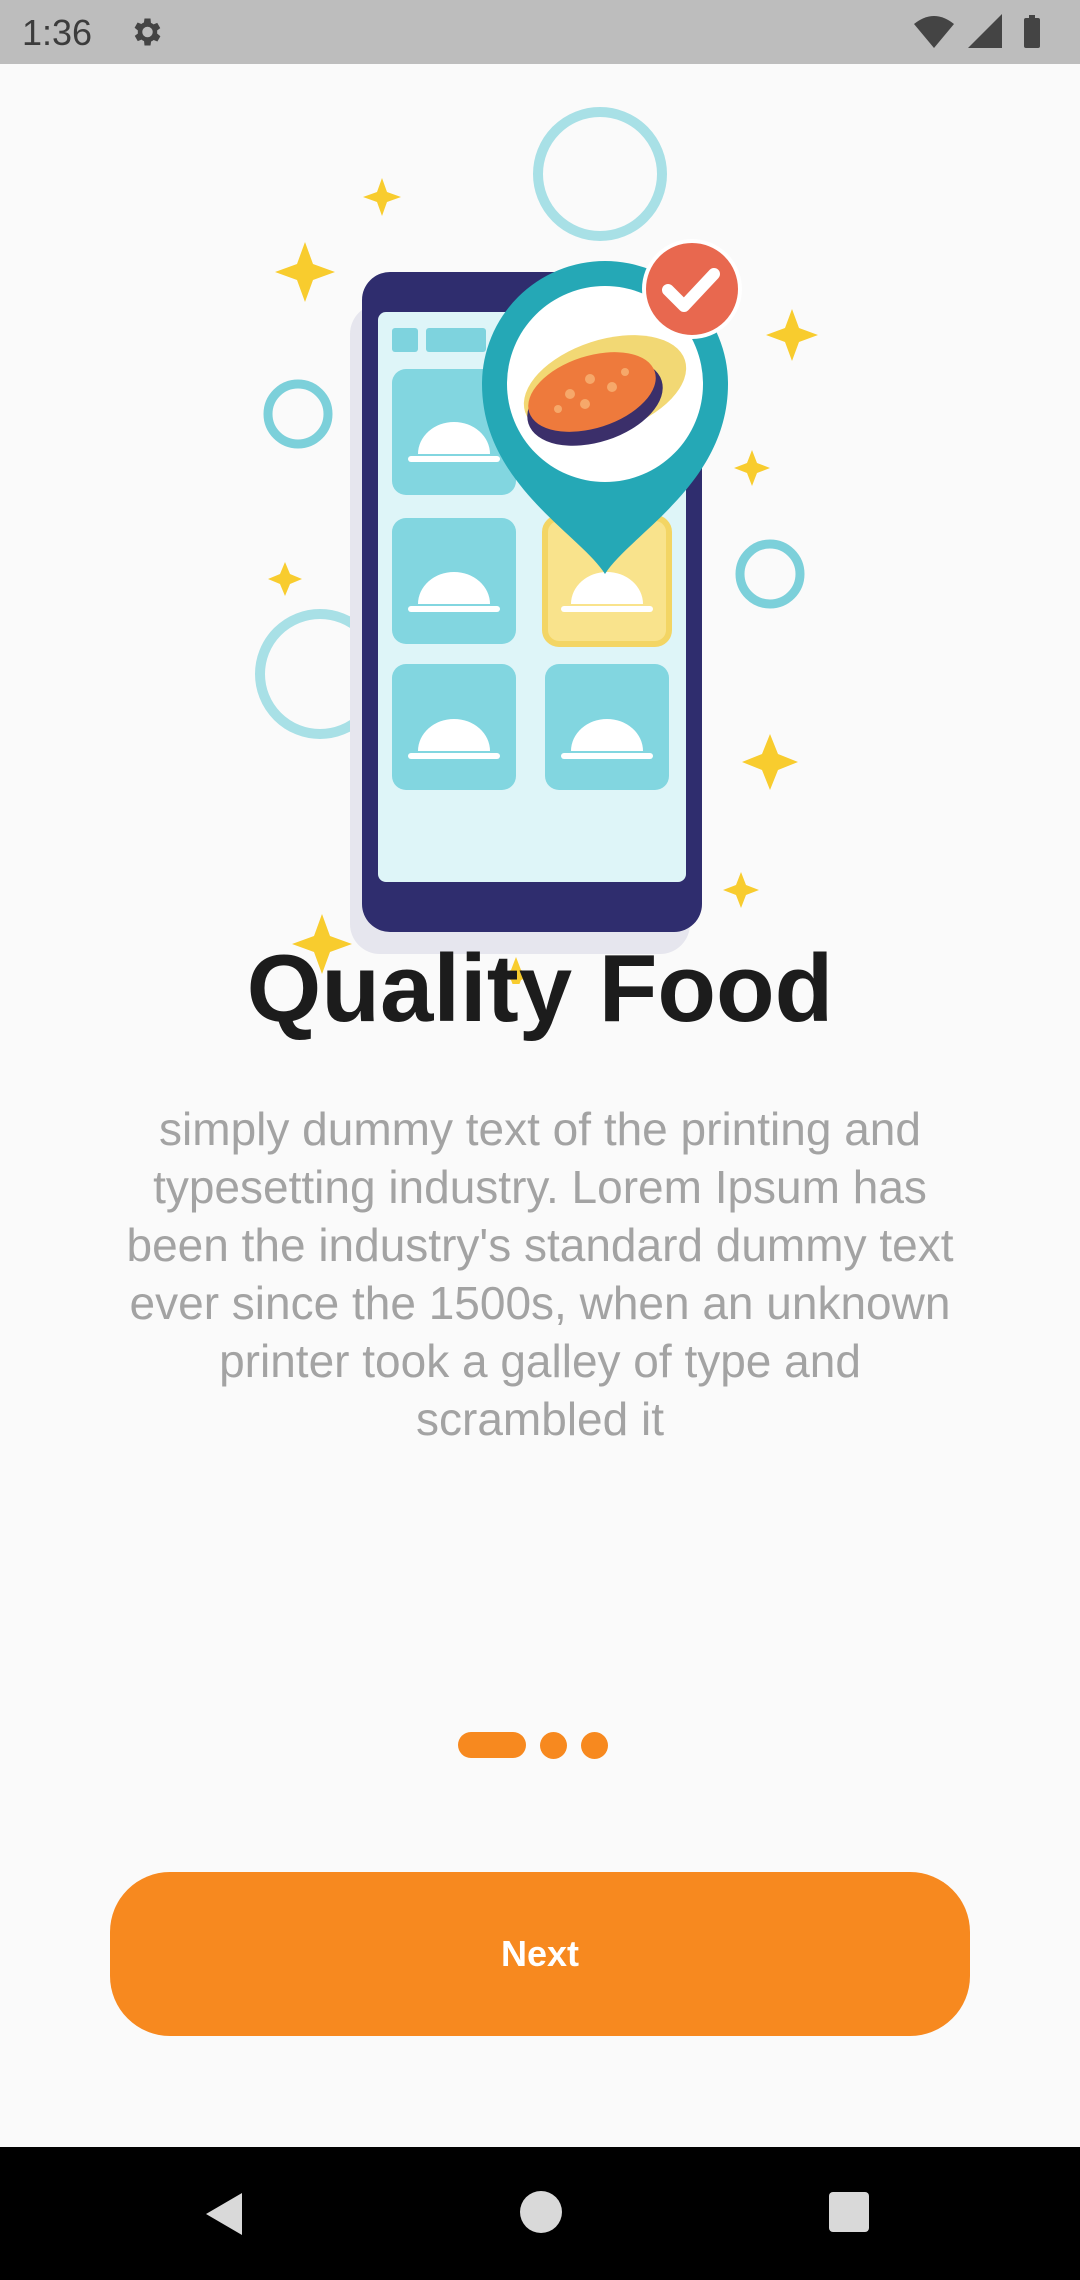 Image resolution: width=1080 pixels, height=2280 pixels. I want to click on battery-icon, so click(1032, 31).